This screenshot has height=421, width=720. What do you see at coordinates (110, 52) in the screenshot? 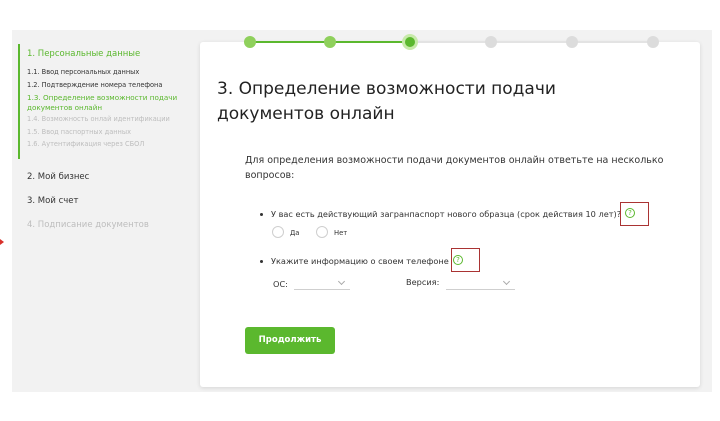
I see `sidebar-section-title: 1. Персональные данные` at bounding box center [110, 52].